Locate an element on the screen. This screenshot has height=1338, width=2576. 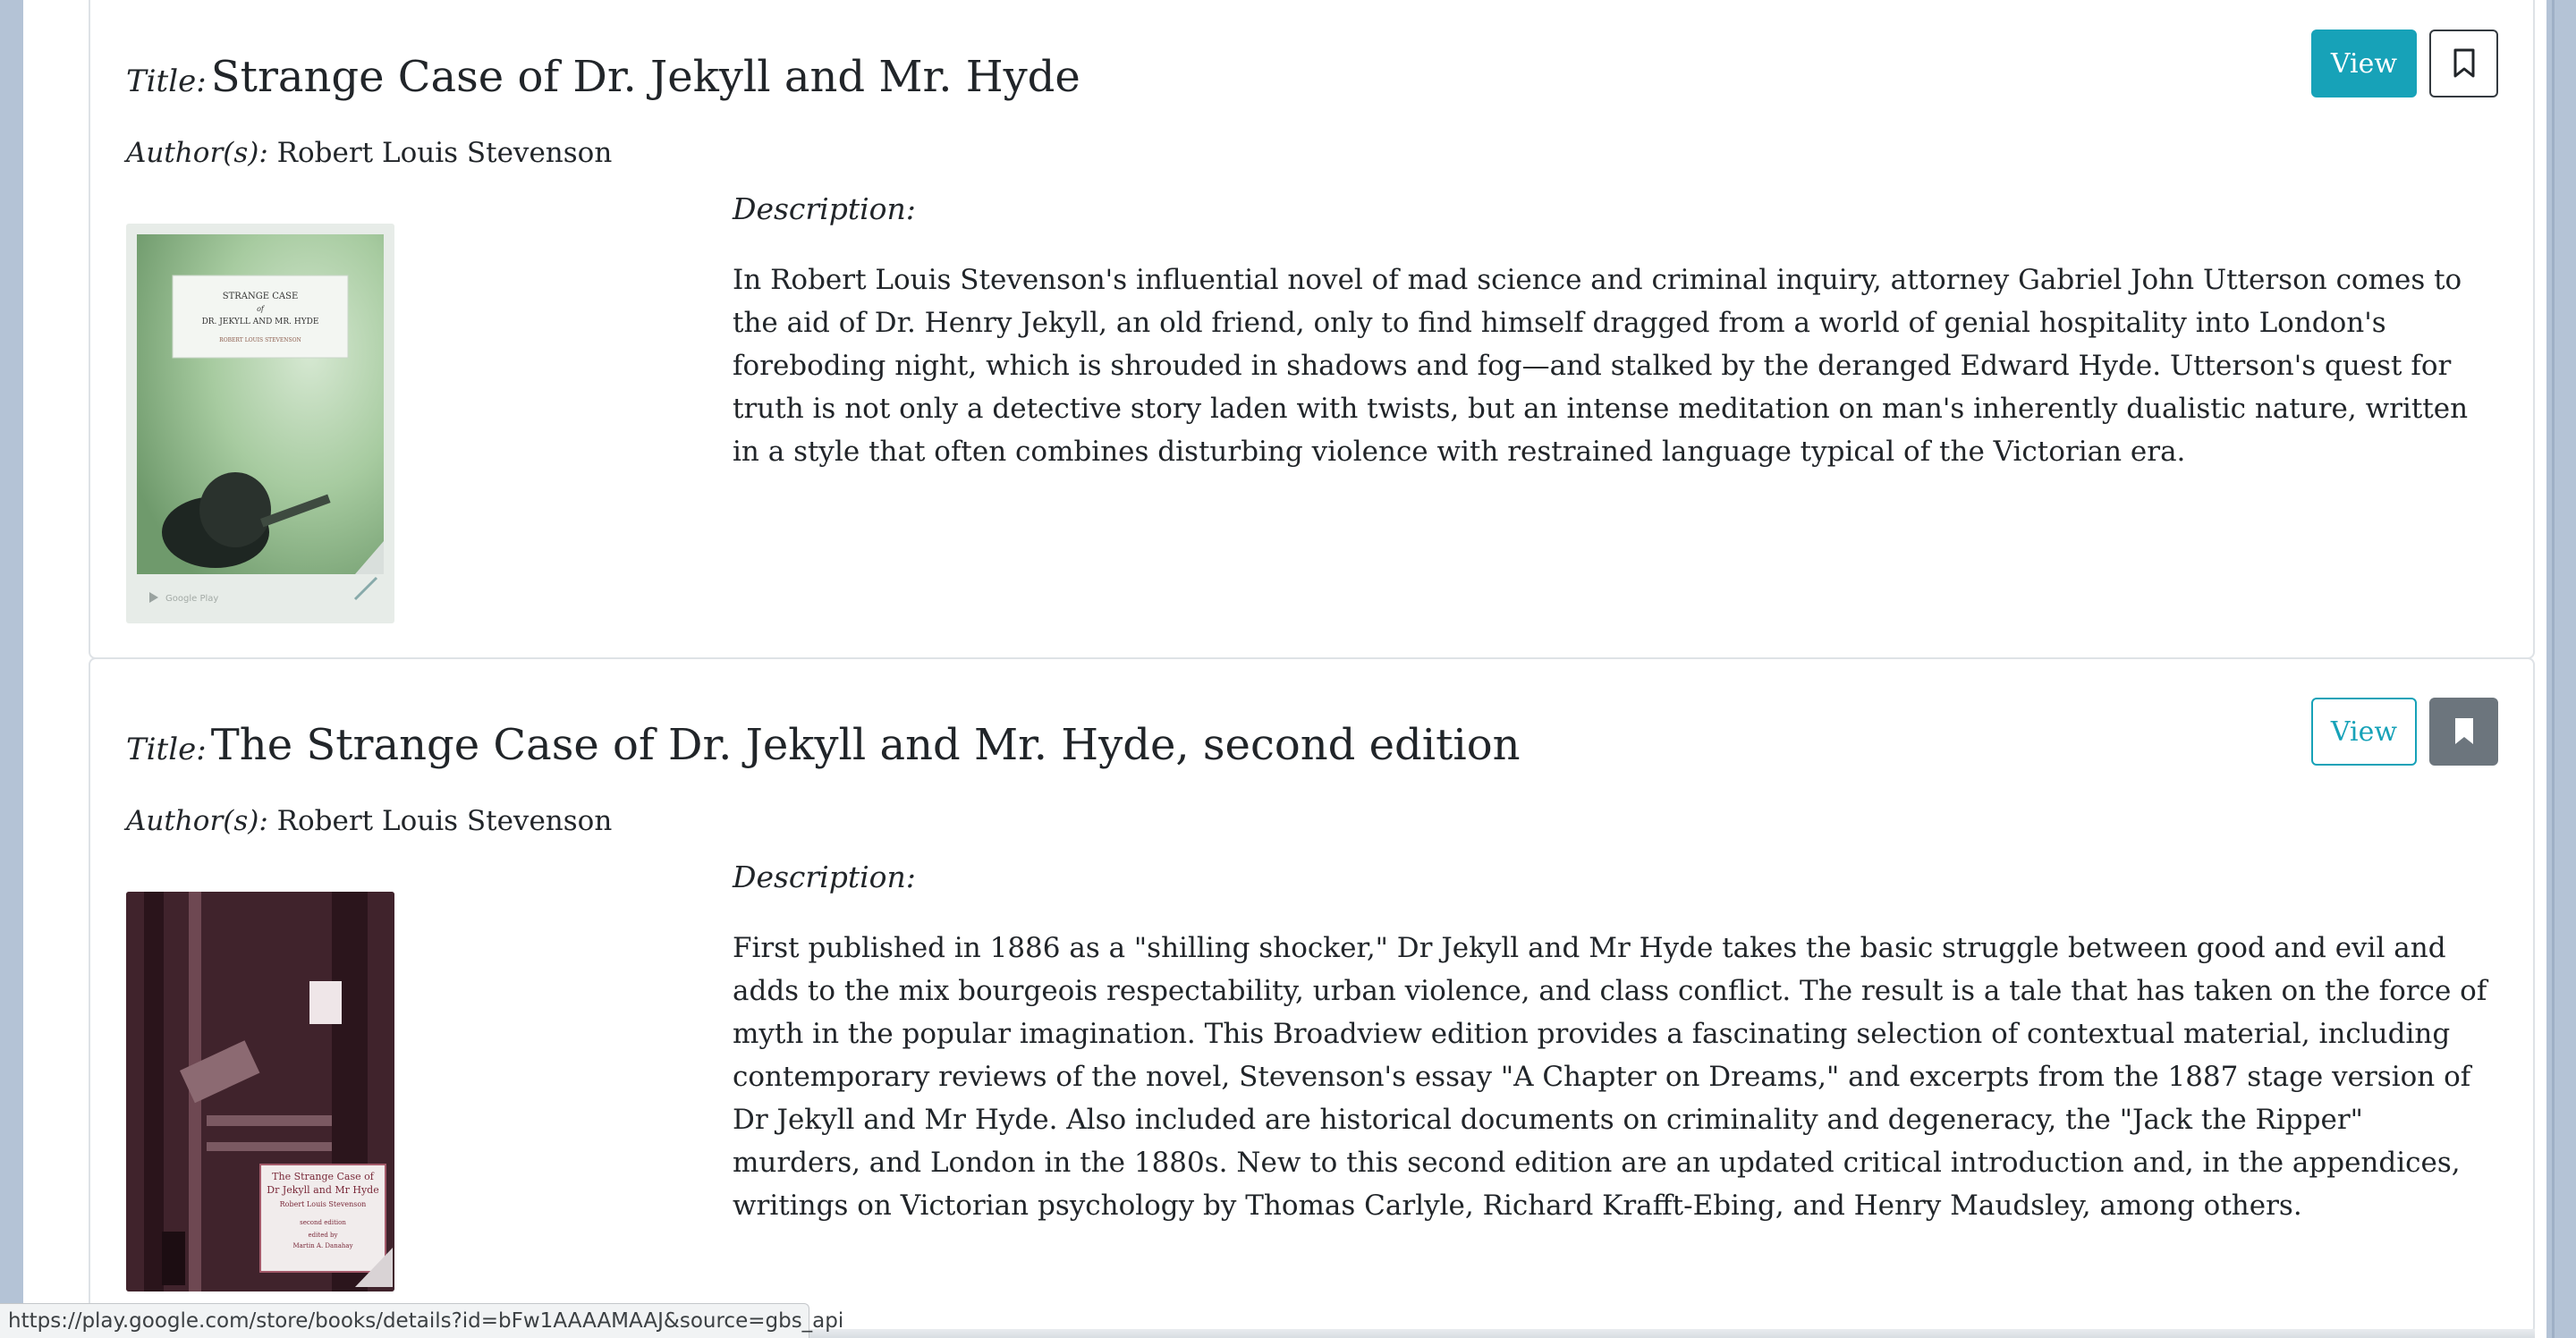
scrollbar-rail is located at coordinates (2553, 669).